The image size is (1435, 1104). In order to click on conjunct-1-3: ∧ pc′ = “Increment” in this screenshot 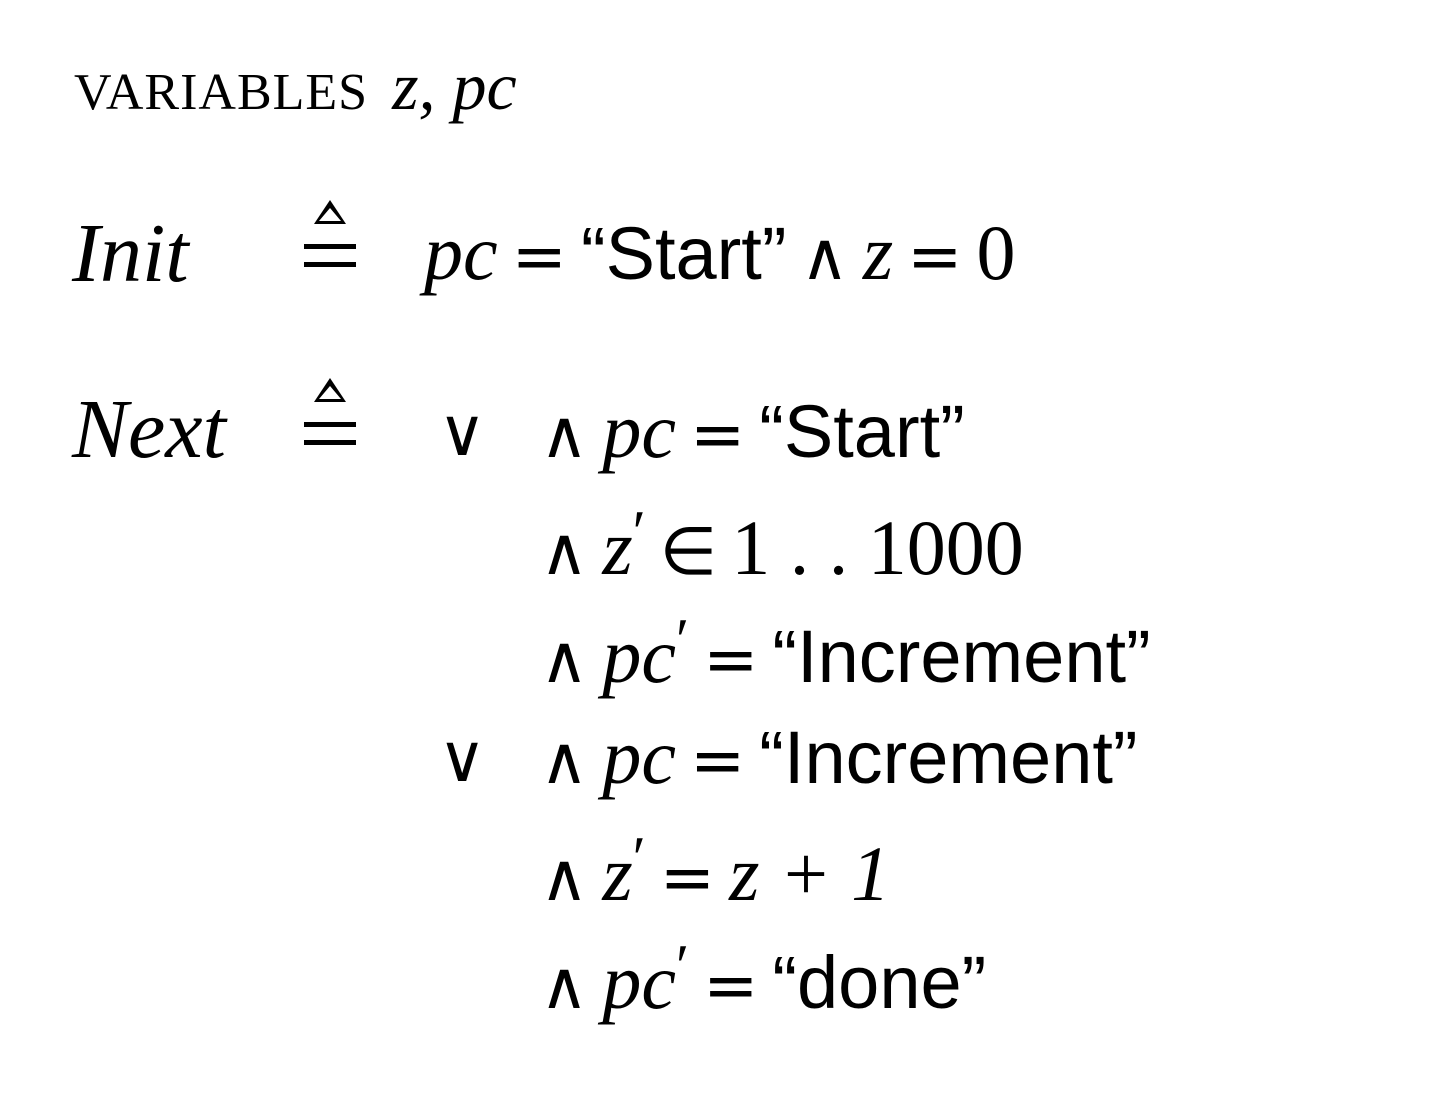, I will do `click(845, 652)`.